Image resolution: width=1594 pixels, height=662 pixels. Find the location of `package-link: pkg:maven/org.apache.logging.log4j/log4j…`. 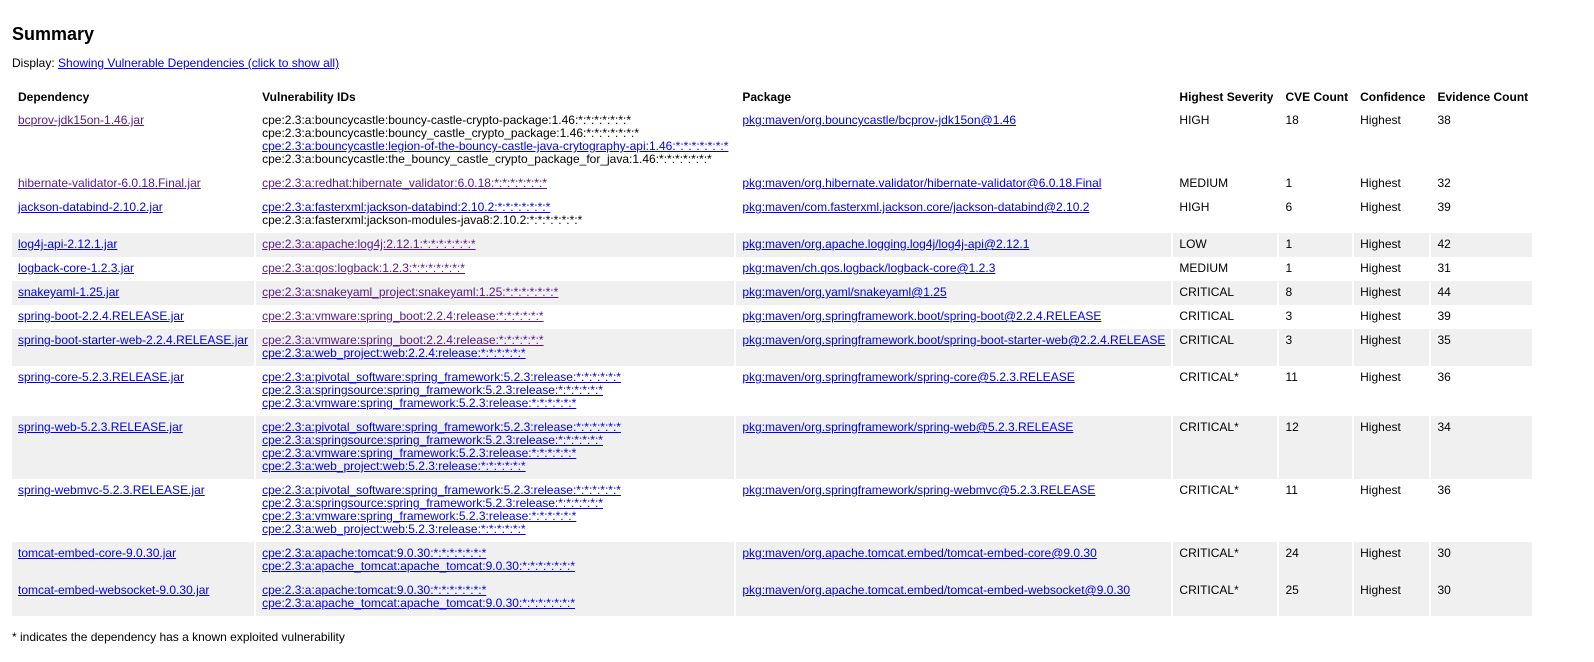

package-link: pkg:maven/org.apache.logging.log4j/log4j… is located at coordinates (885, 244).